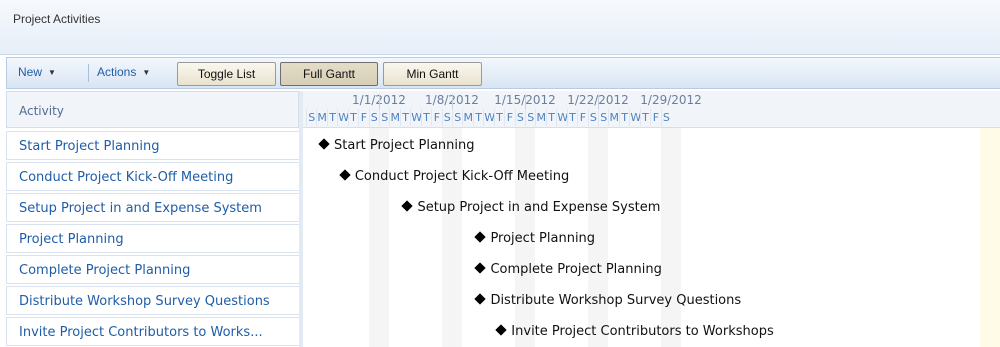 The image size is (1000, 347). Describe the element at coordinates (432, 74) in the screenshot. I see `min-gantt-button: Min Gantt` at that location.